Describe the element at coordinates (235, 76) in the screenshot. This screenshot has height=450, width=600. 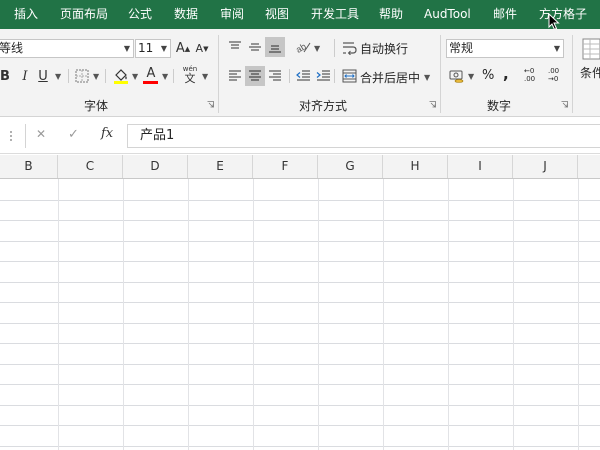
I see `align-left-icon` at that location.